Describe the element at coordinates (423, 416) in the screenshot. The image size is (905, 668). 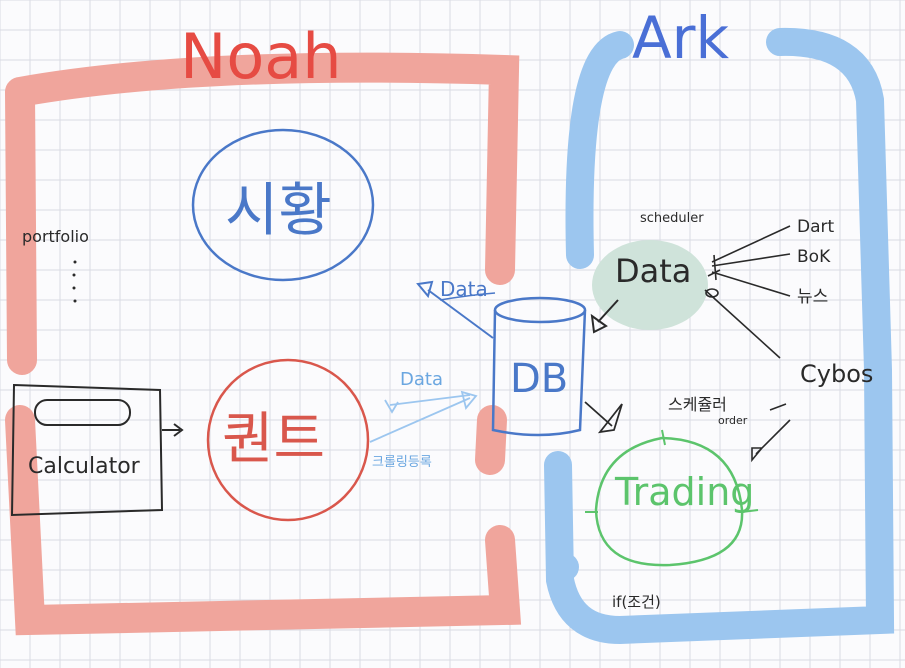
I see `data-mid-line-bottom` at that location.